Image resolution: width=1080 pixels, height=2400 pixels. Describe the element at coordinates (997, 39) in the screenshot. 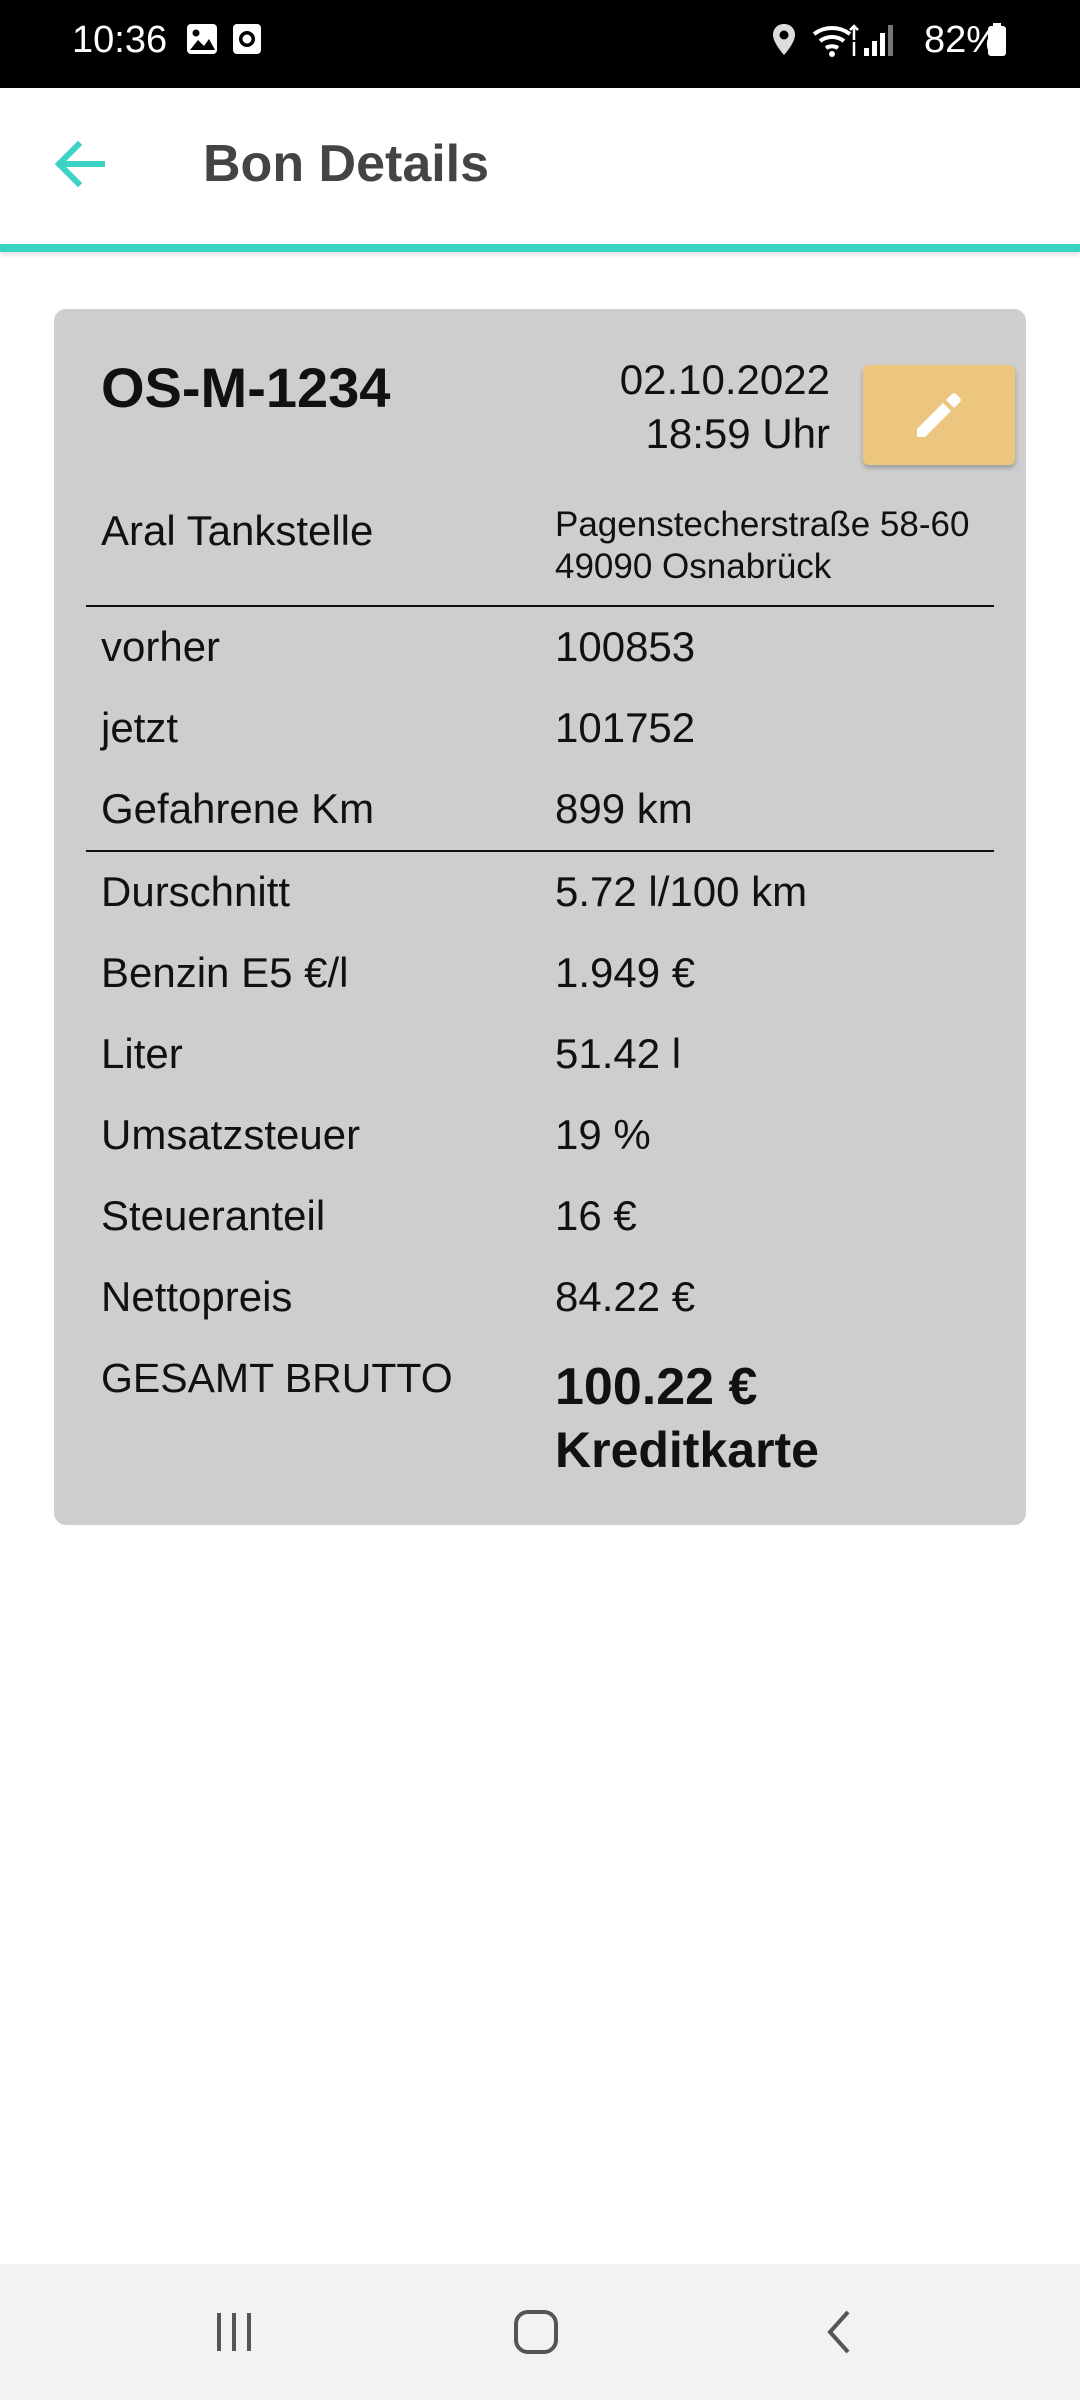

I see `battery-icon` at that location.